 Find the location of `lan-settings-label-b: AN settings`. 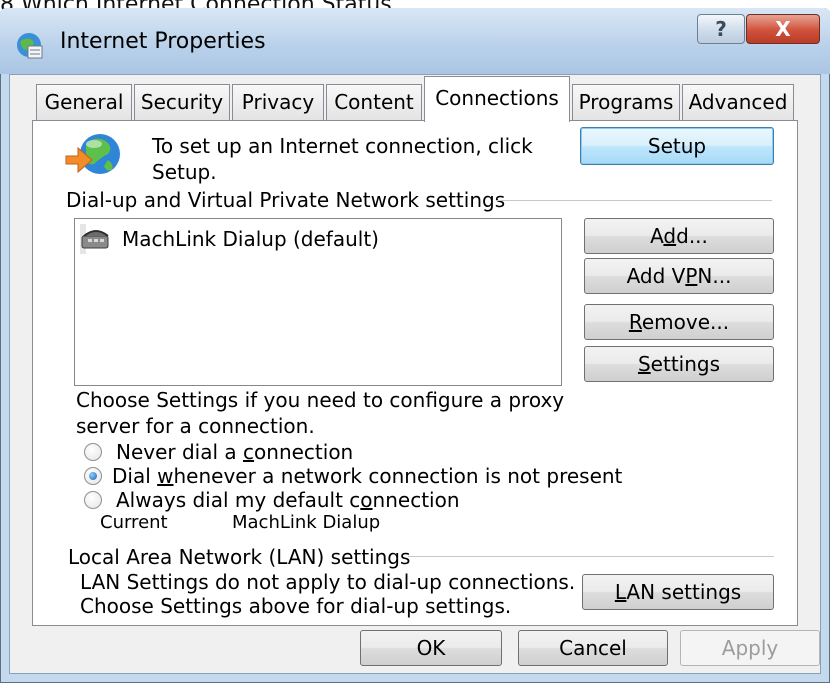

lan-settings-label-b: AN settings is located at coordinates (684, 592).